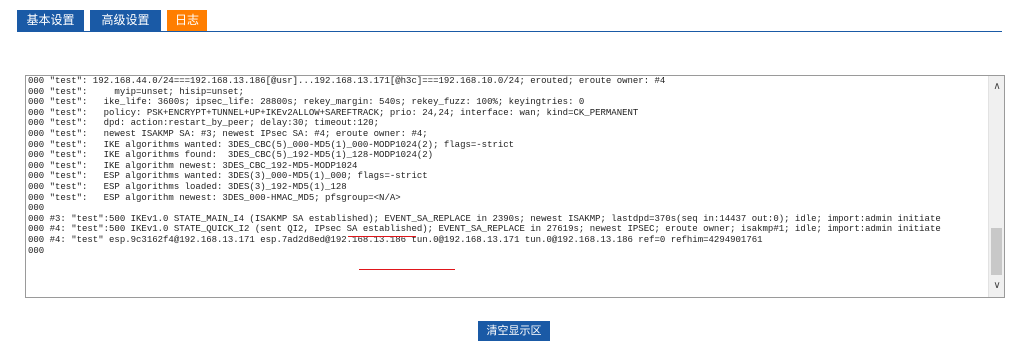 This screenshot has width=1015, height=341. I want to click on chevron-up-icon: ∧, so click(996, 87).